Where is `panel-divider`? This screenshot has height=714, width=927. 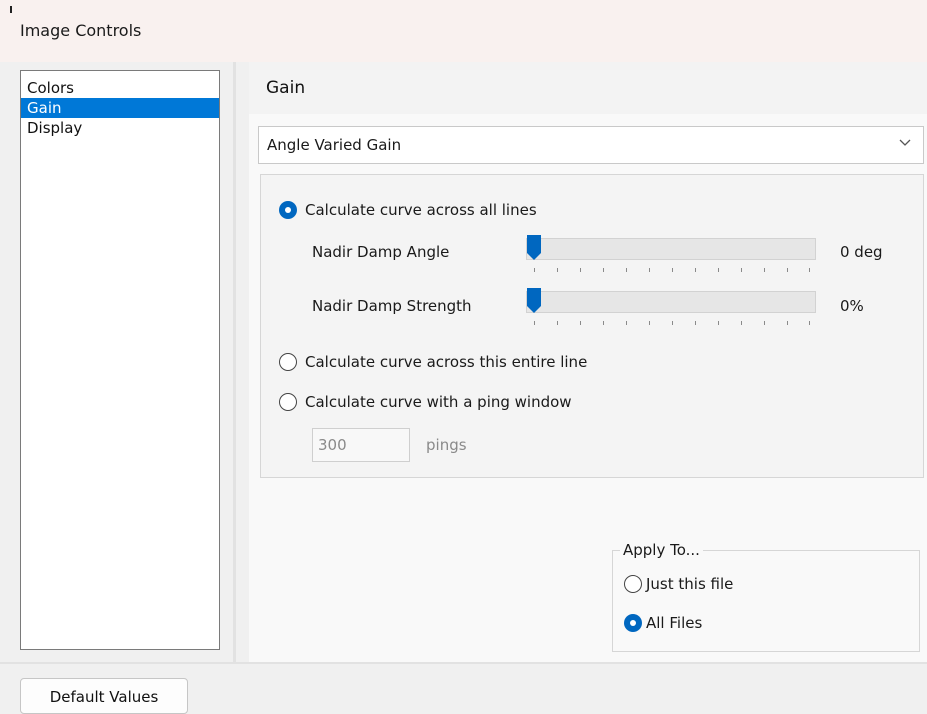 panel-divider is located at coordinates (234, 362).